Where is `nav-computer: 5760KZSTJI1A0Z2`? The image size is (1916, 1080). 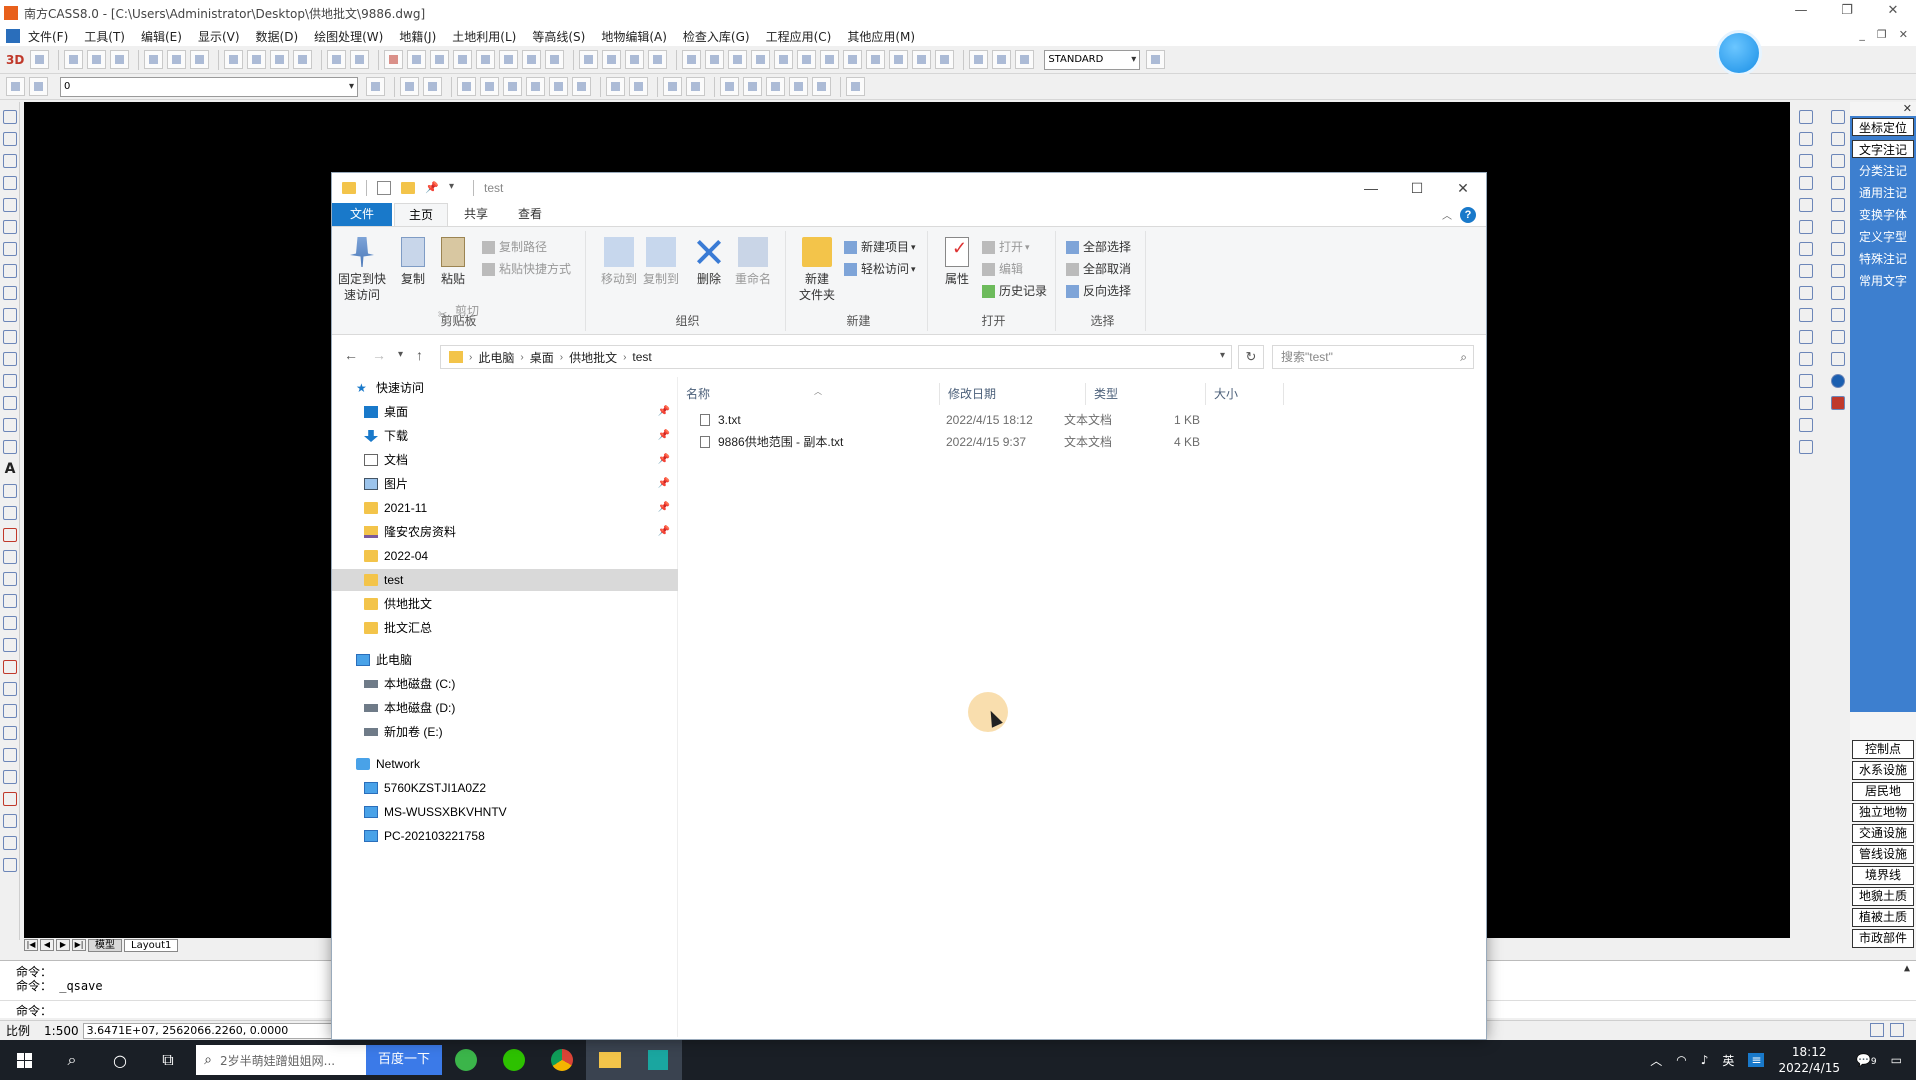 nav-computer: 5760KZSTJI1A0Z2 is located at coordinates (505, 788).